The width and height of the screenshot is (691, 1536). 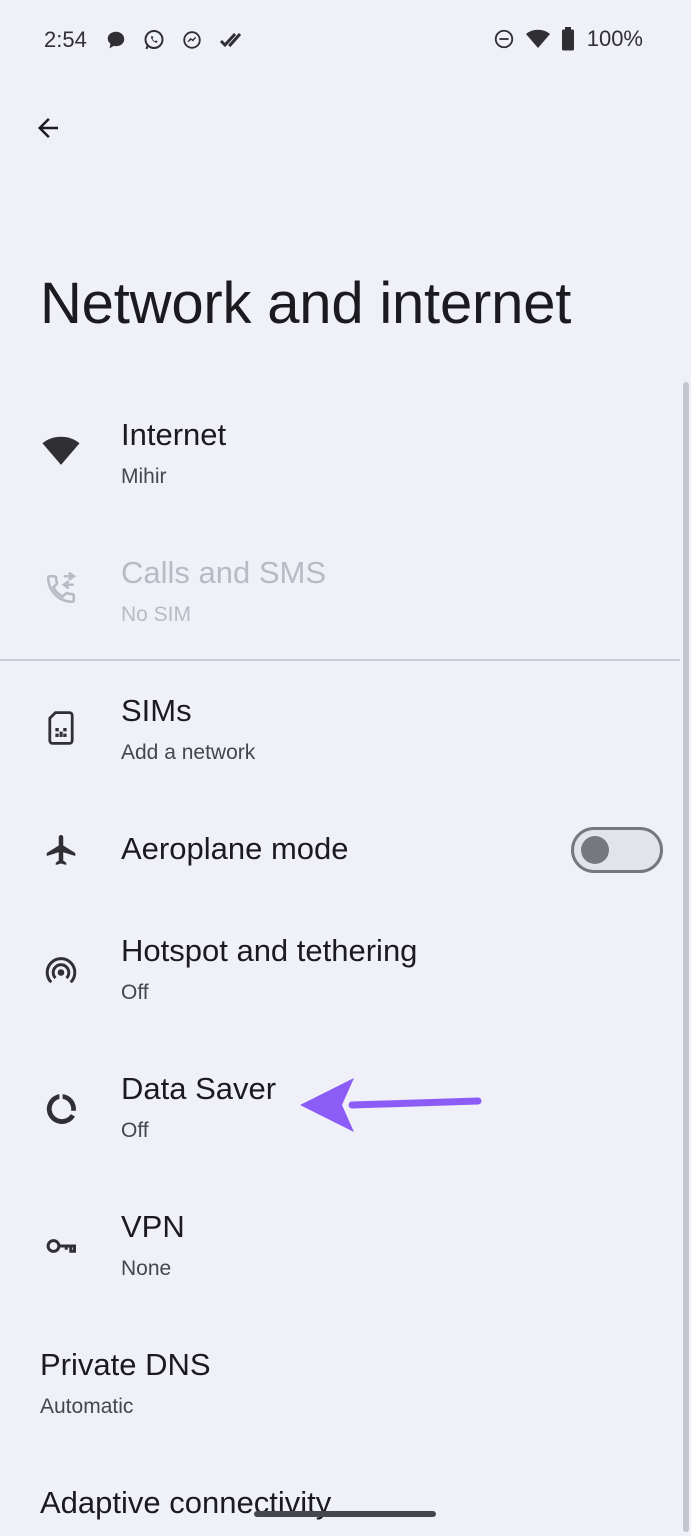 What do you see at coordinates (61, 589) in the screenshot?
I see `phone-forward-icon` at bounding box center [61, 589].